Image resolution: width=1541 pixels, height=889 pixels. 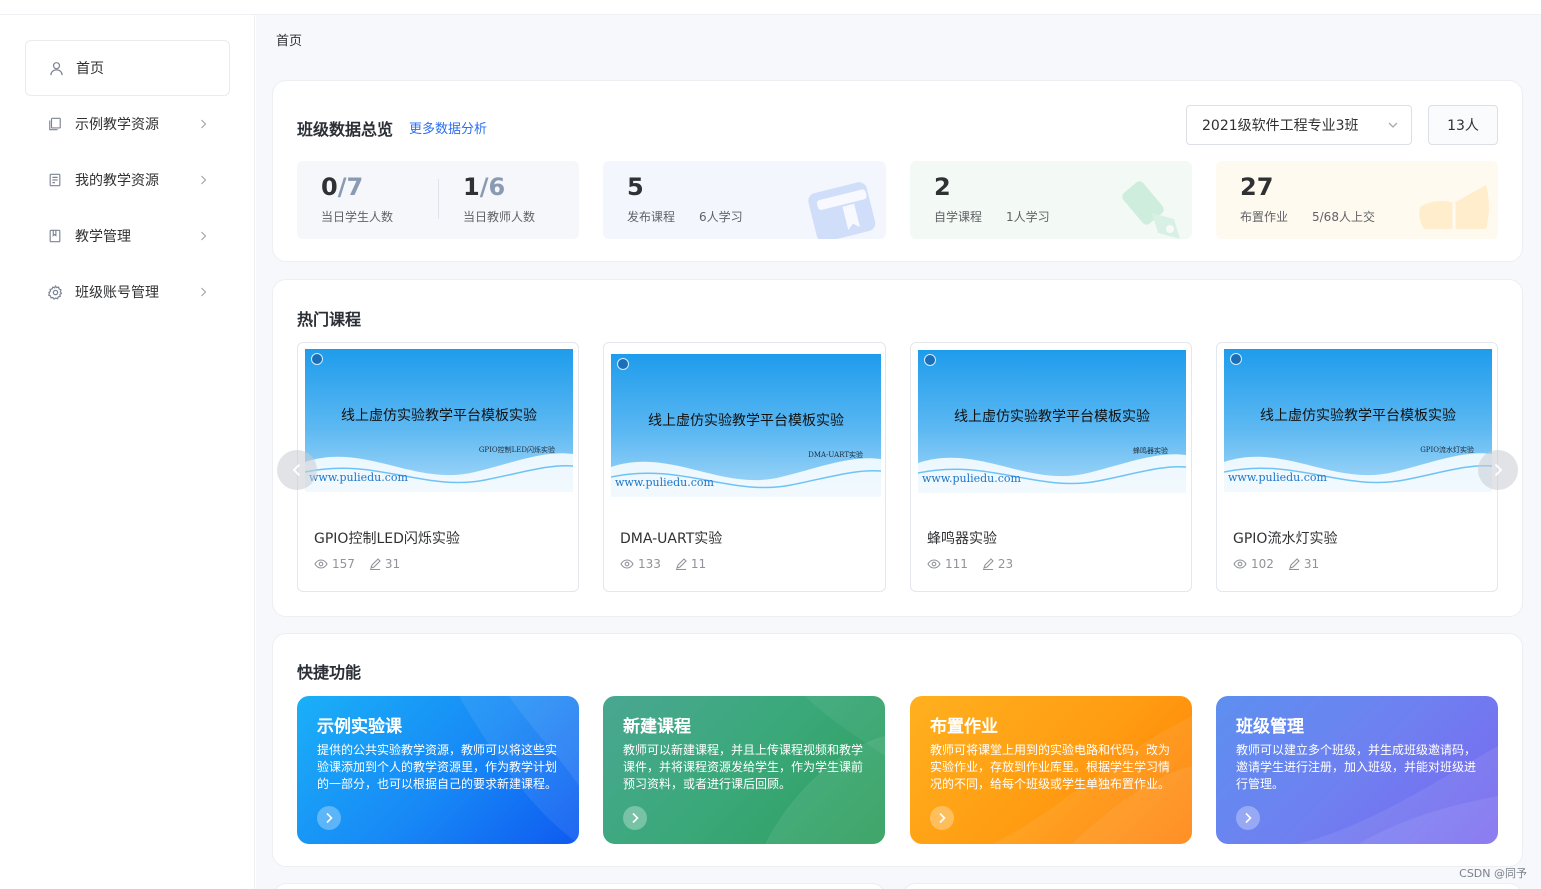 I want to click on sidebar-item-example-resources: 示例教学资源, so click(x=127, y=124).